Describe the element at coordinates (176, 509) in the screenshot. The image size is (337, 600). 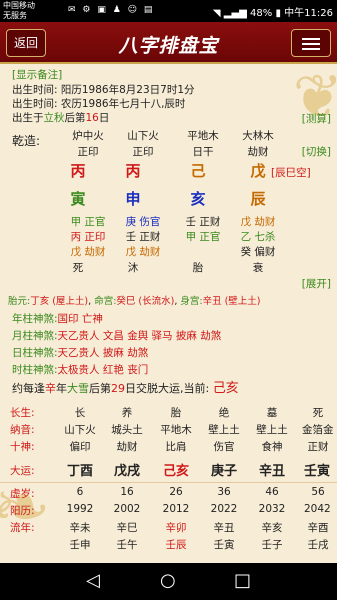
I see `dayun-year: 2012` at that location.